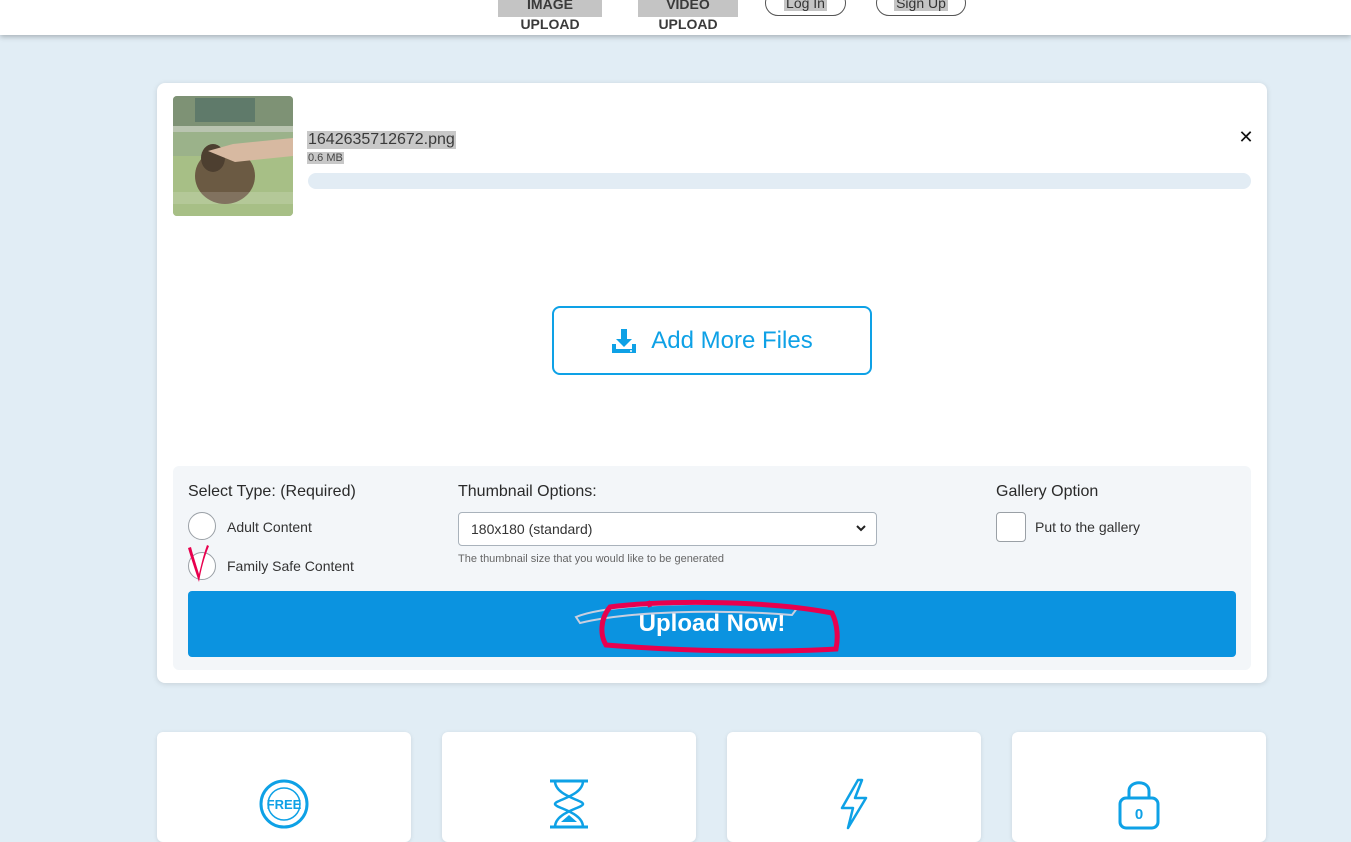 The width and height of the screenshot is (1351, 842). I want to click on close-icon: ✕, so click(1246, 137).